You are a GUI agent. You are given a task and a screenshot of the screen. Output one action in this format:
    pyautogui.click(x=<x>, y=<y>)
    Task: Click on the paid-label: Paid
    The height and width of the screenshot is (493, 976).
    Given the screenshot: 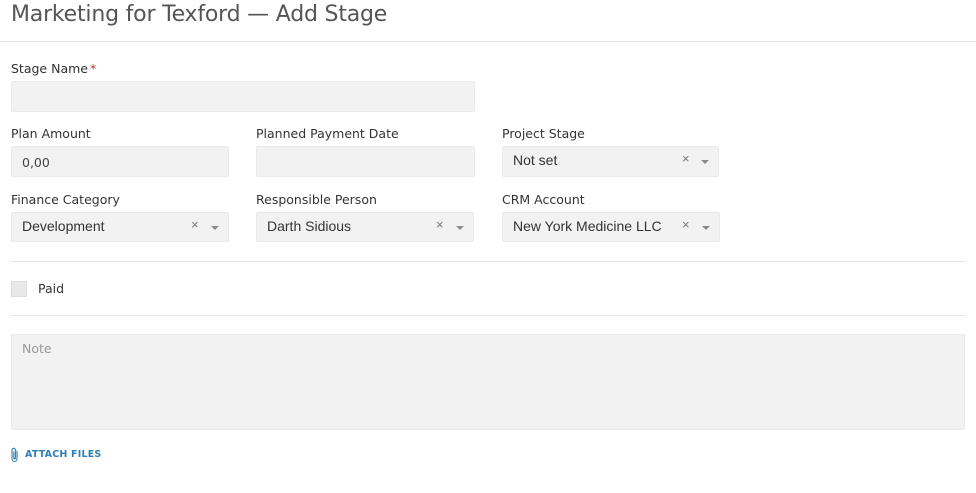 What is the action you would take?
    pyautogui.click(x=51, y=288)
    